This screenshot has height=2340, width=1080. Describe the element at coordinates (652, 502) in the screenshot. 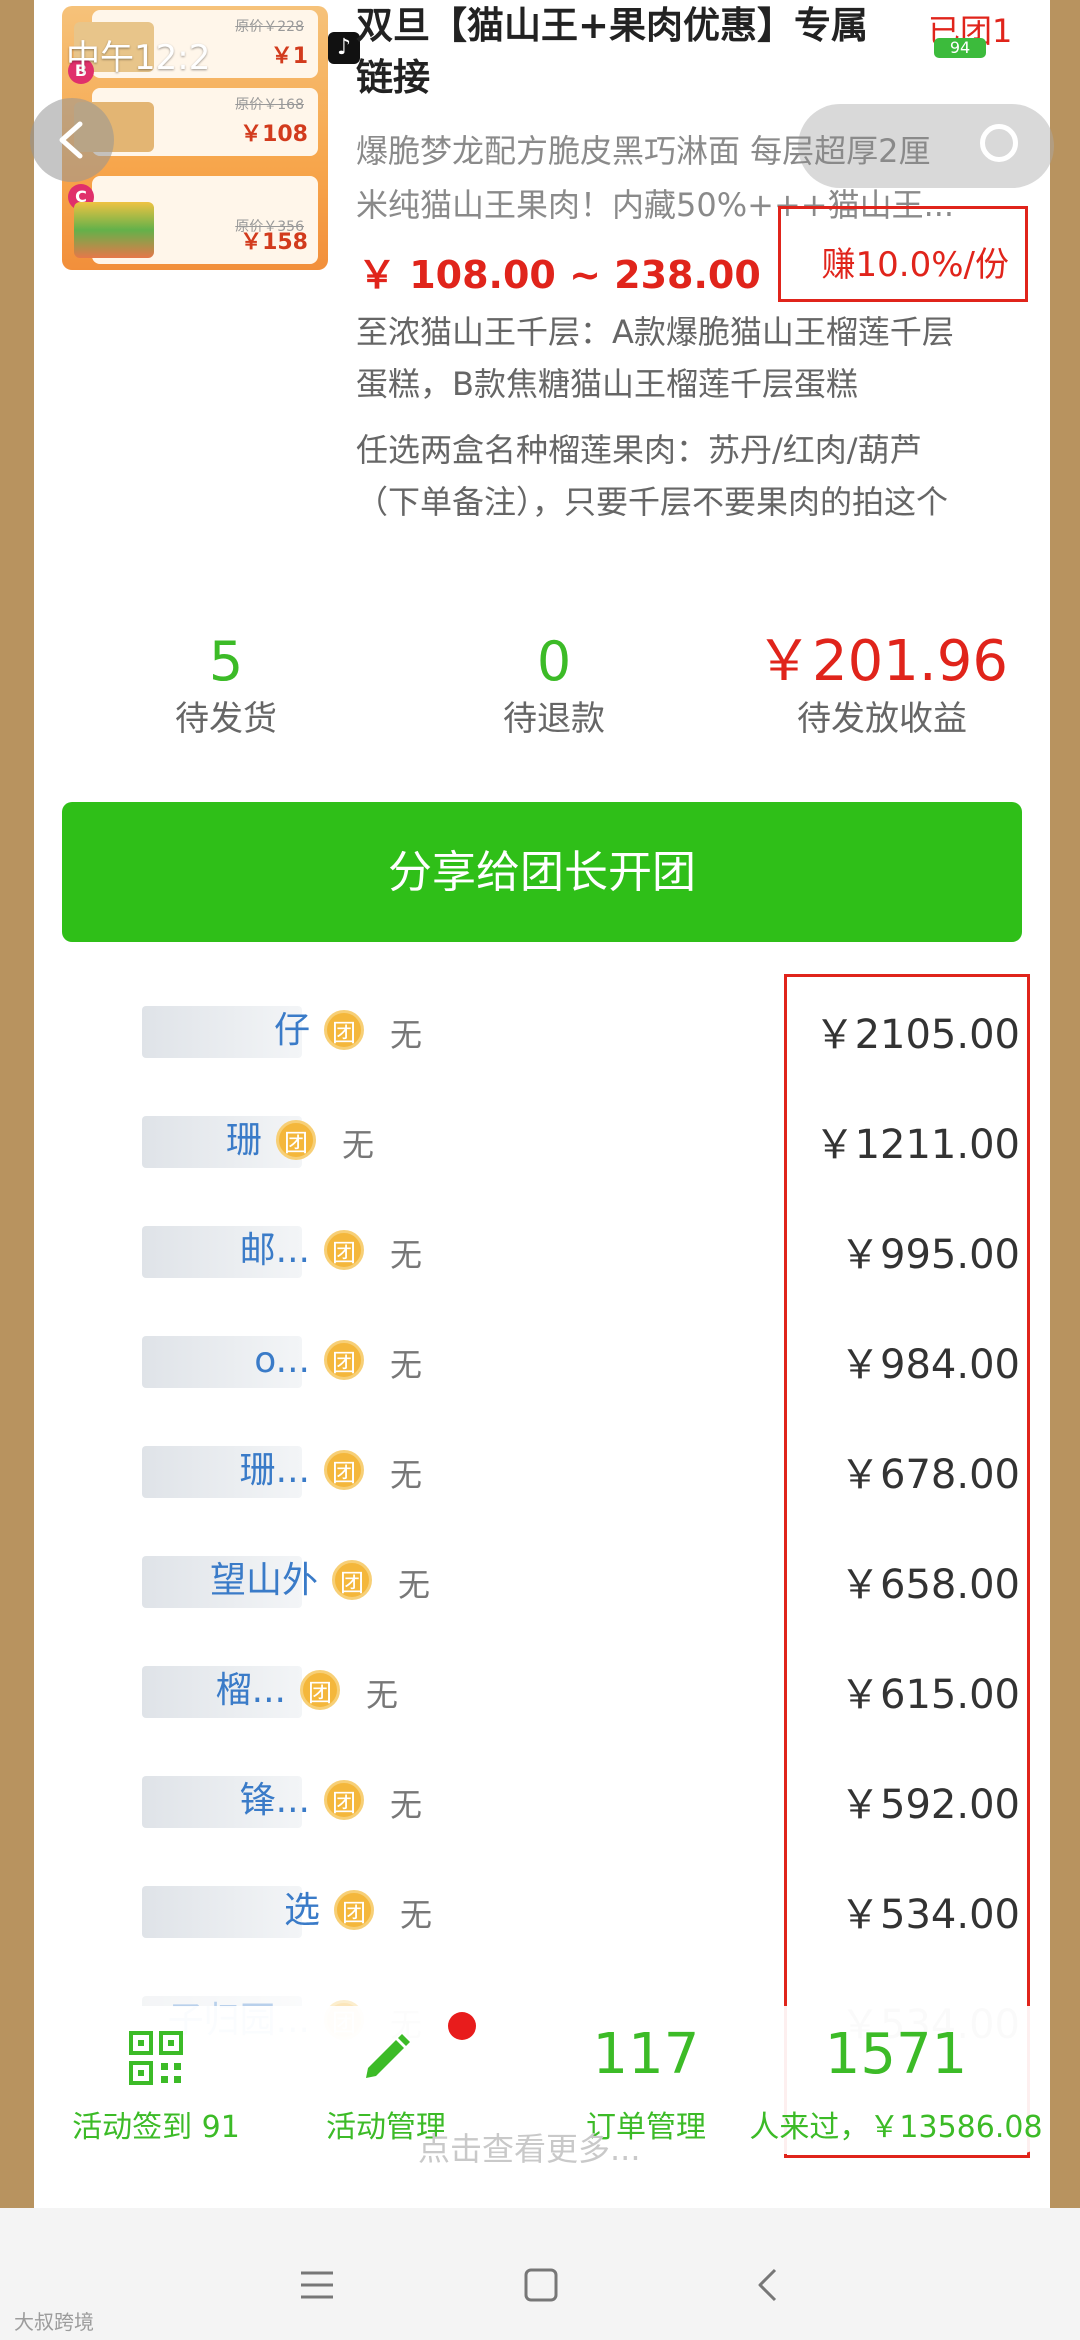

I see `spec-line: （下单备注），只要千层不要果肉的拍这个` at that location.